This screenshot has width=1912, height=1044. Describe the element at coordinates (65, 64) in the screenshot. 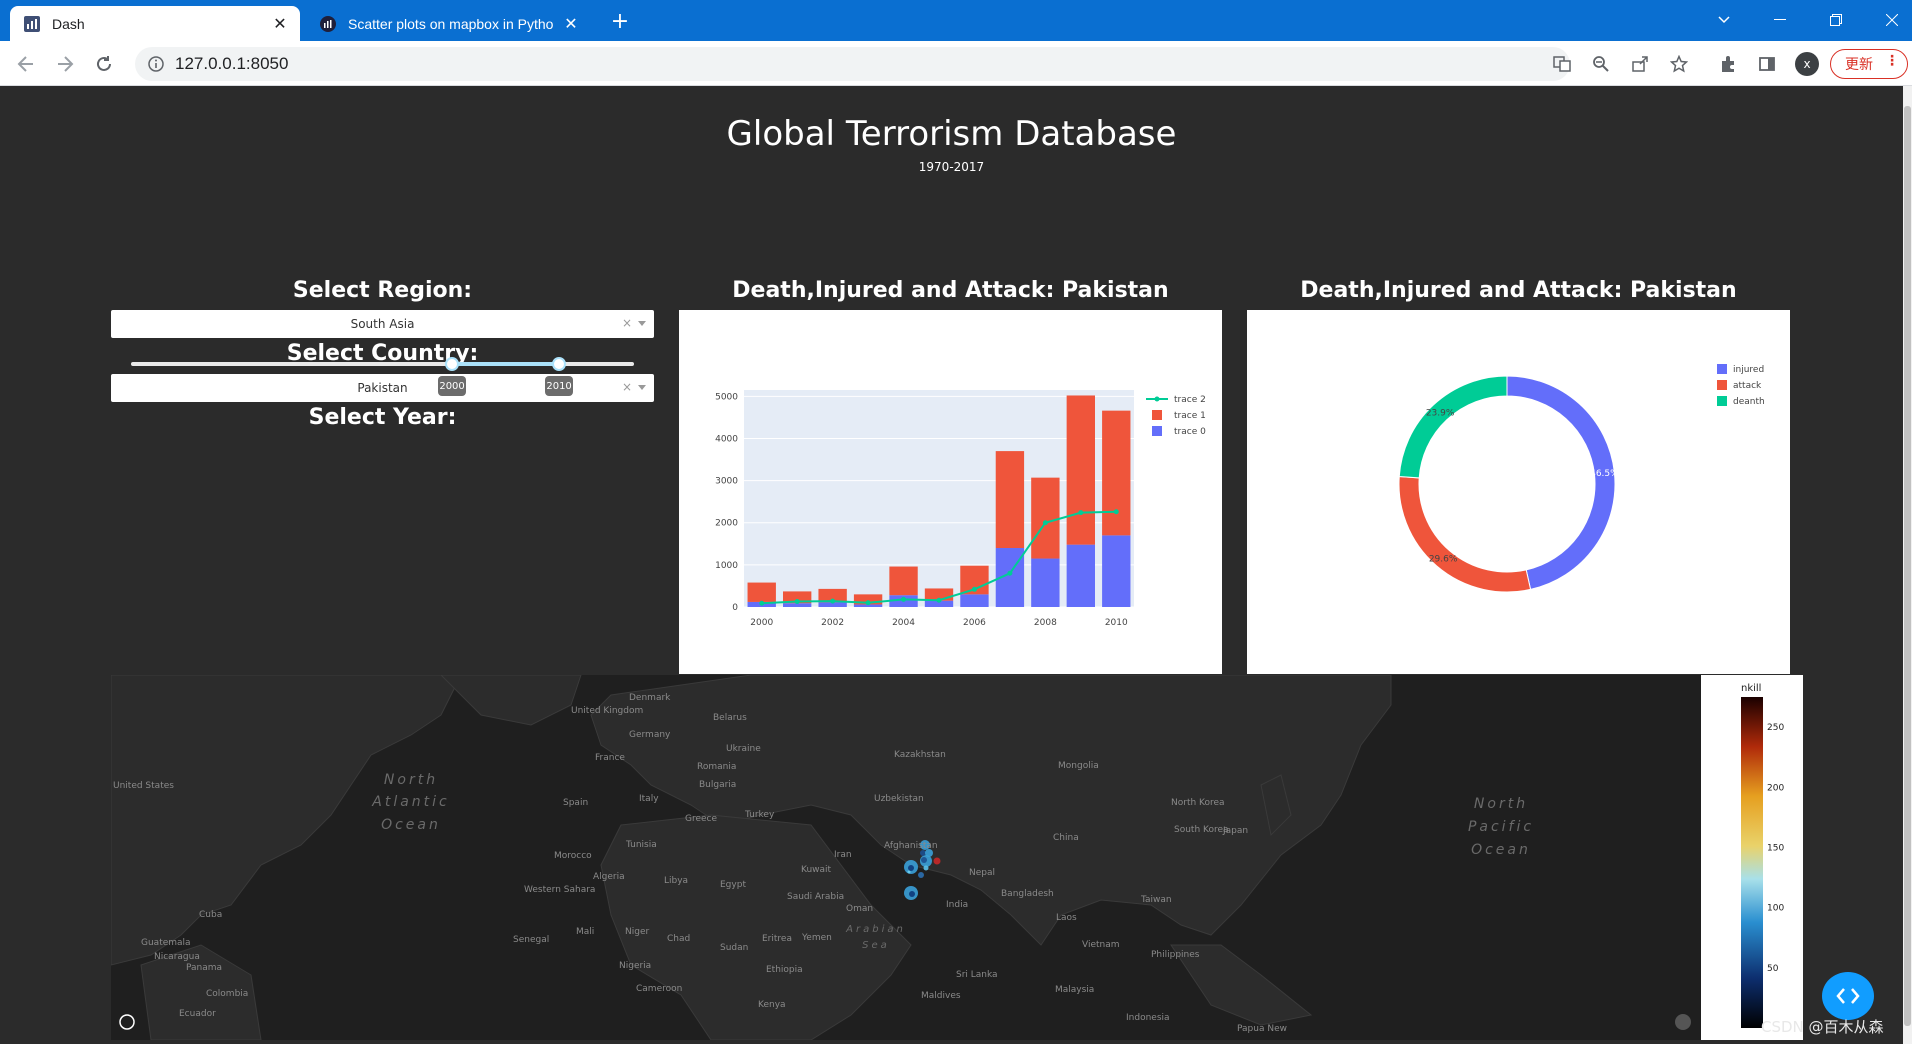

I see `forward-icon` at that location.